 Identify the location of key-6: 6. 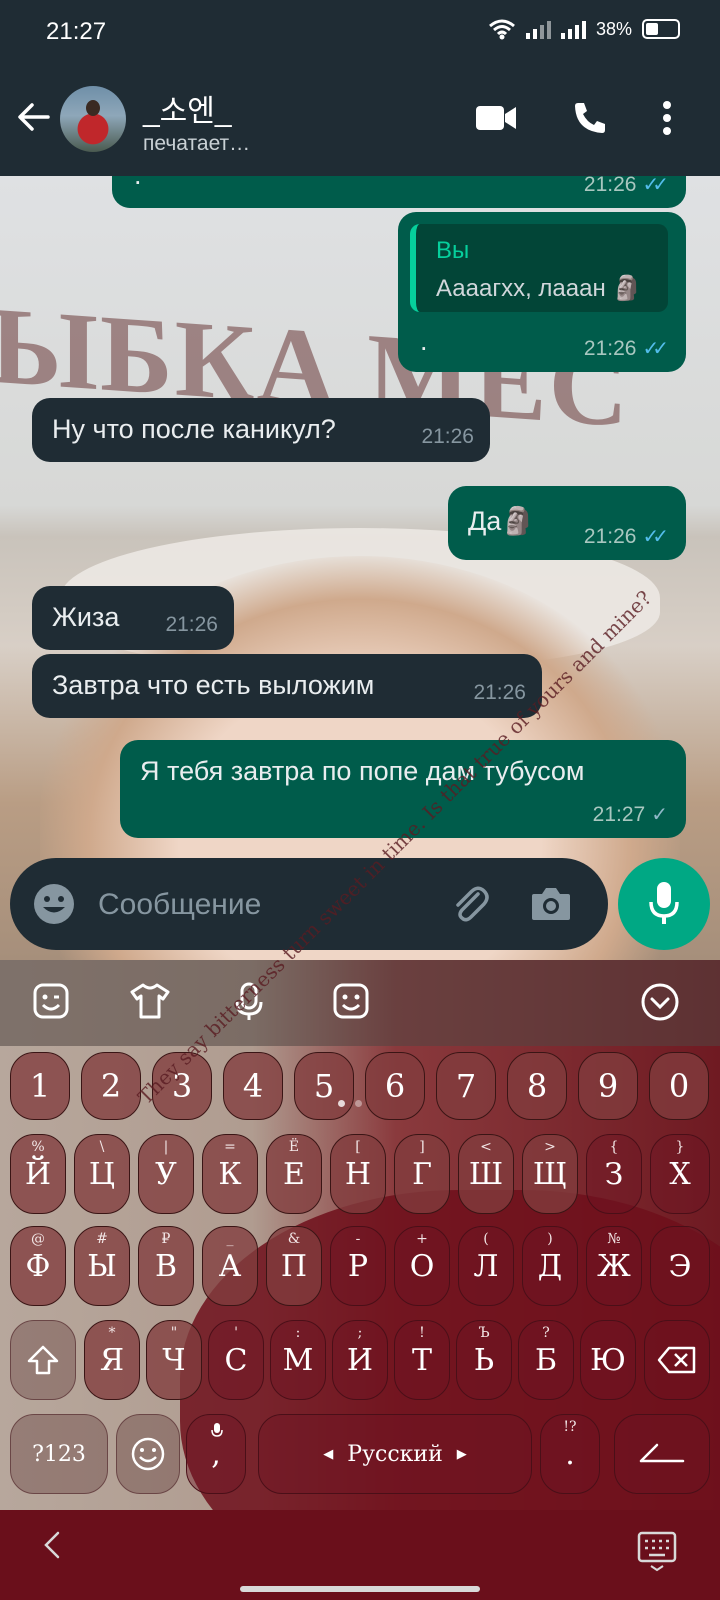
(395, 1086).